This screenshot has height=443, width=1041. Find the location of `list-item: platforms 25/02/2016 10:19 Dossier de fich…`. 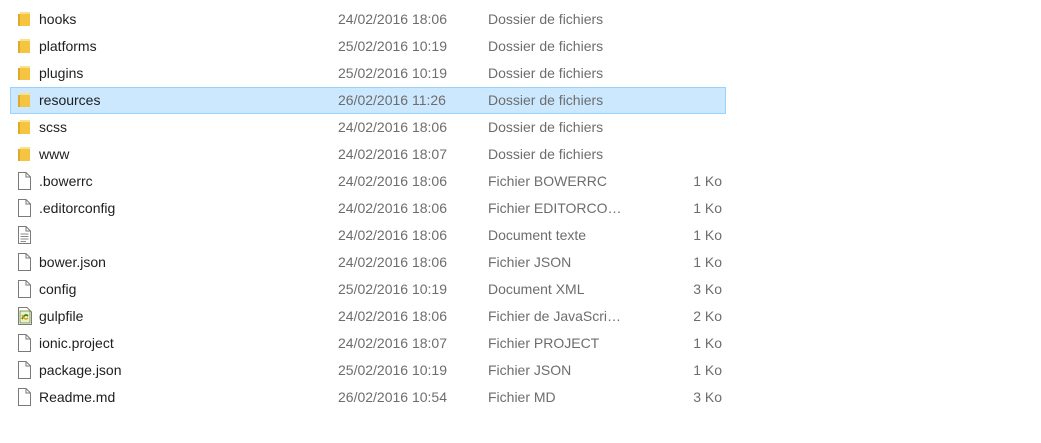

list-item: platforms 25/02/2016 10:19 Dossier de fich… is located at coordinates (368, 46).